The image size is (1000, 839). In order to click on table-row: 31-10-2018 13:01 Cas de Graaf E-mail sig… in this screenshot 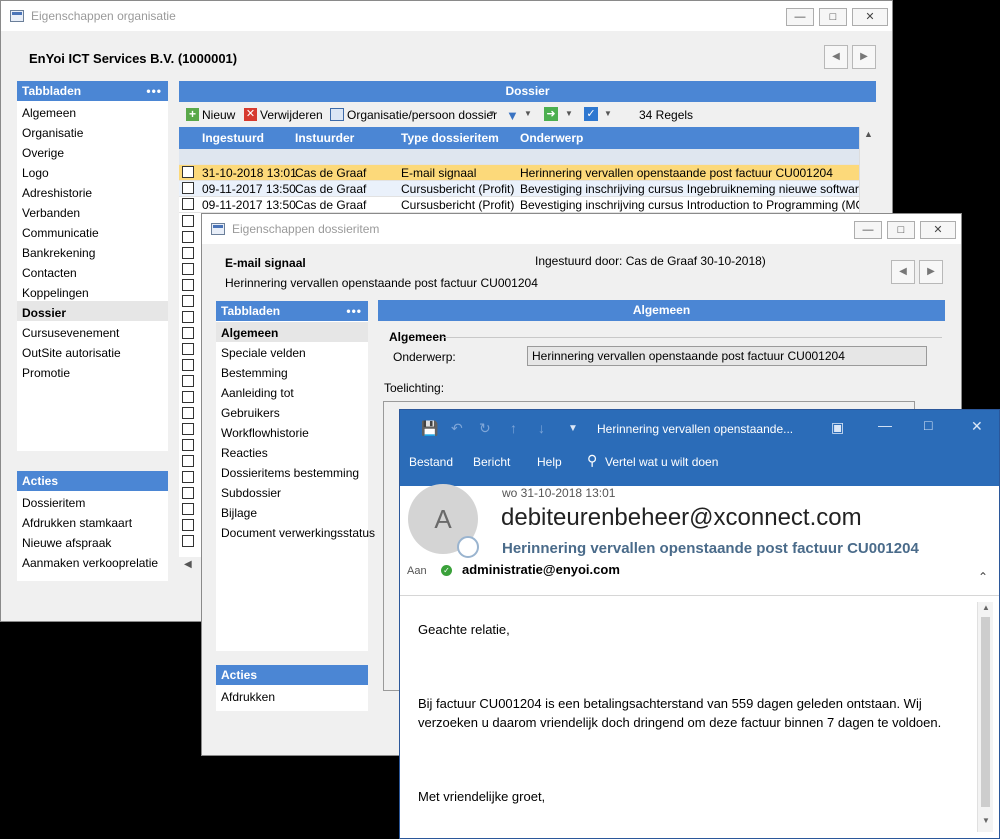, I will do `click(519, 173)`.